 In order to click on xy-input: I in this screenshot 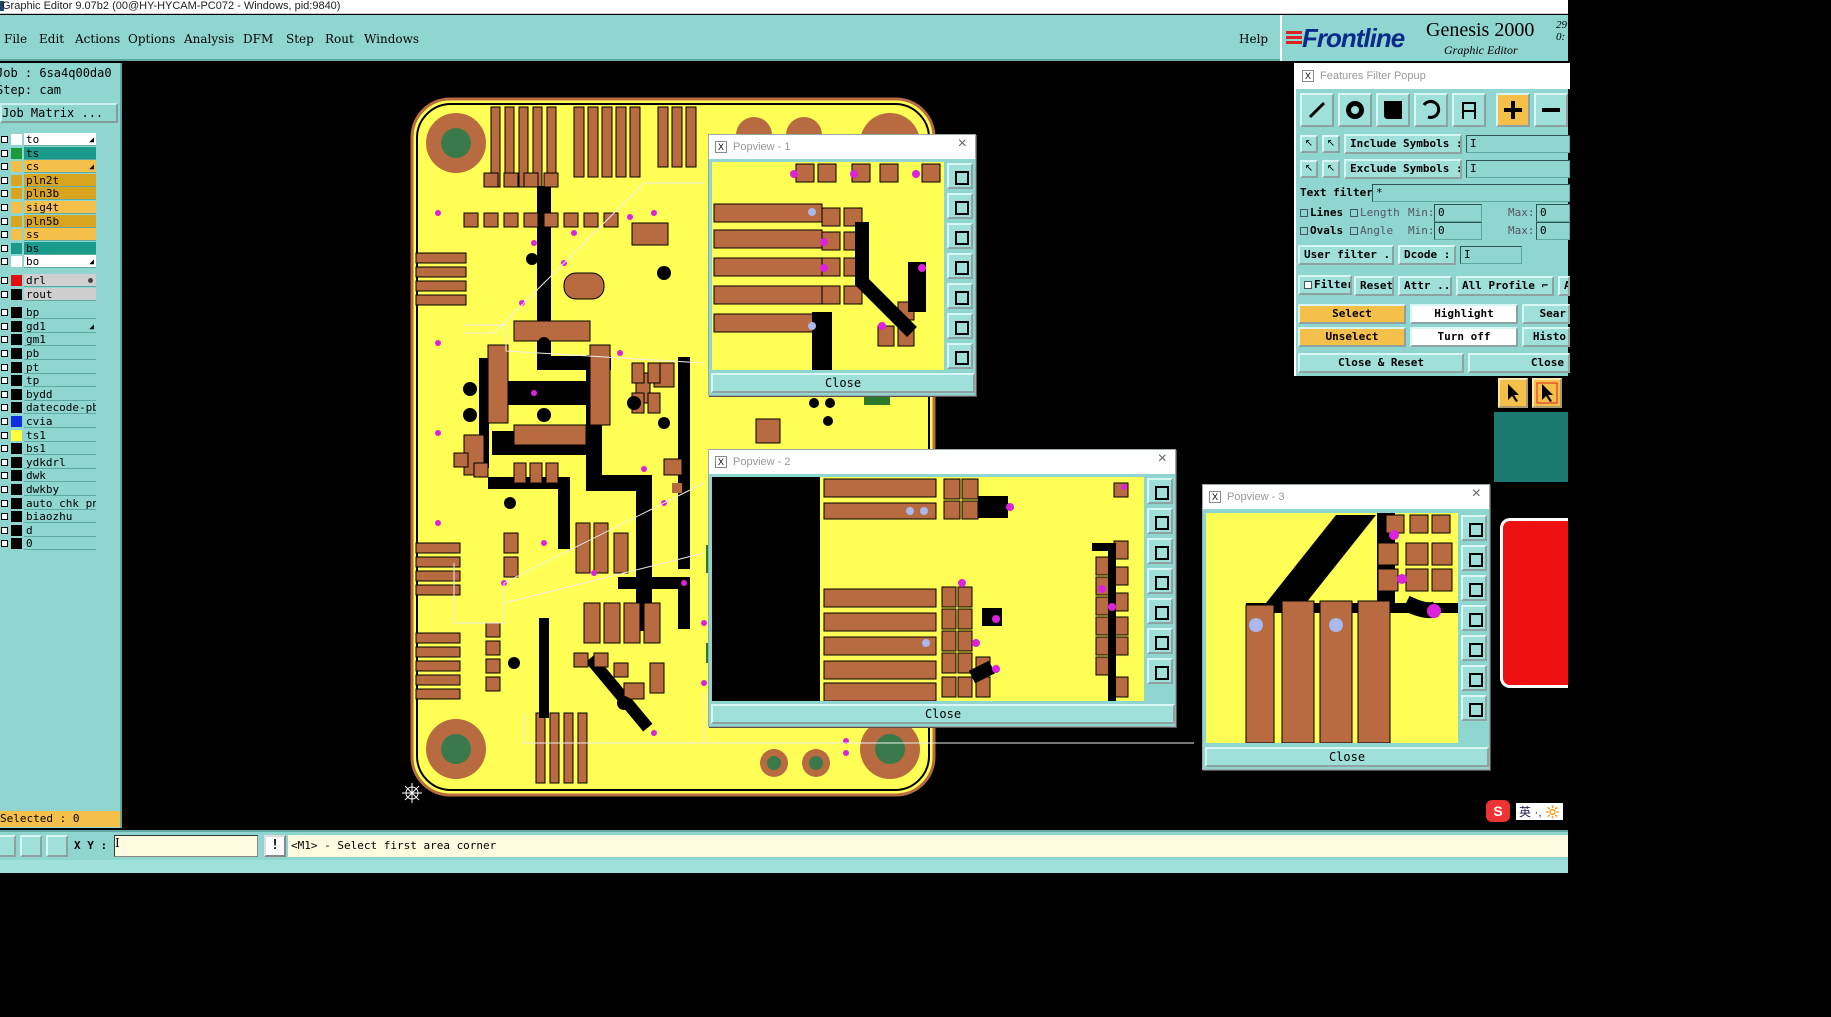, I will do `click(186, 846)`.